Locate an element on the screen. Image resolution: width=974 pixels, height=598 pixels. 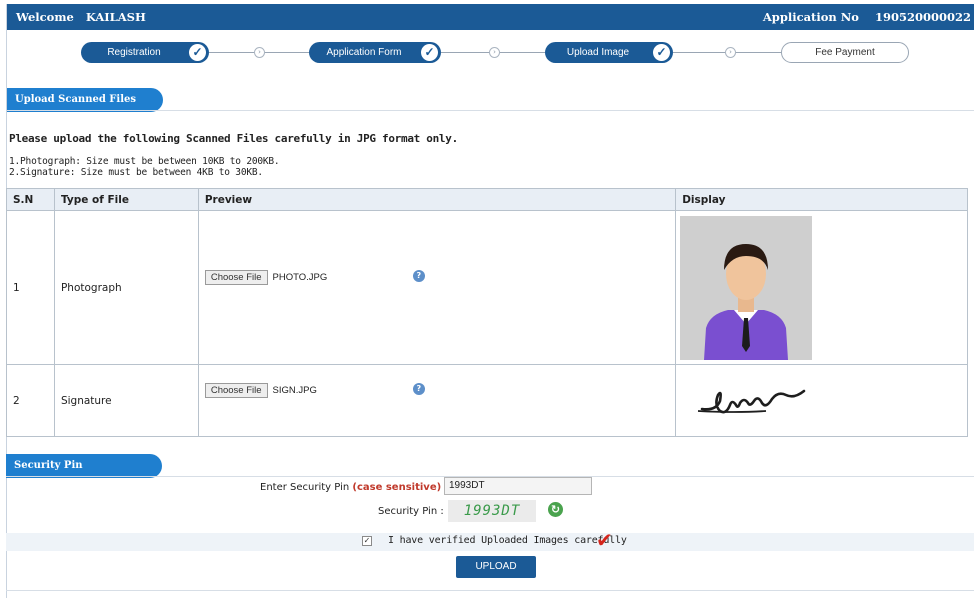
step-upload-image: Upload Image ✓ is located at coordinates (609, 52).